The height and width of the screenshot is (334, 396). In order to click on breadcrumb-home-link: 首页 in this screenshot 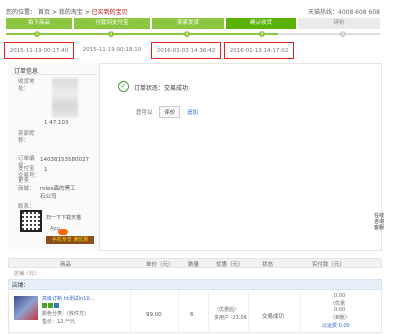, I will do `click(44, 12)`.